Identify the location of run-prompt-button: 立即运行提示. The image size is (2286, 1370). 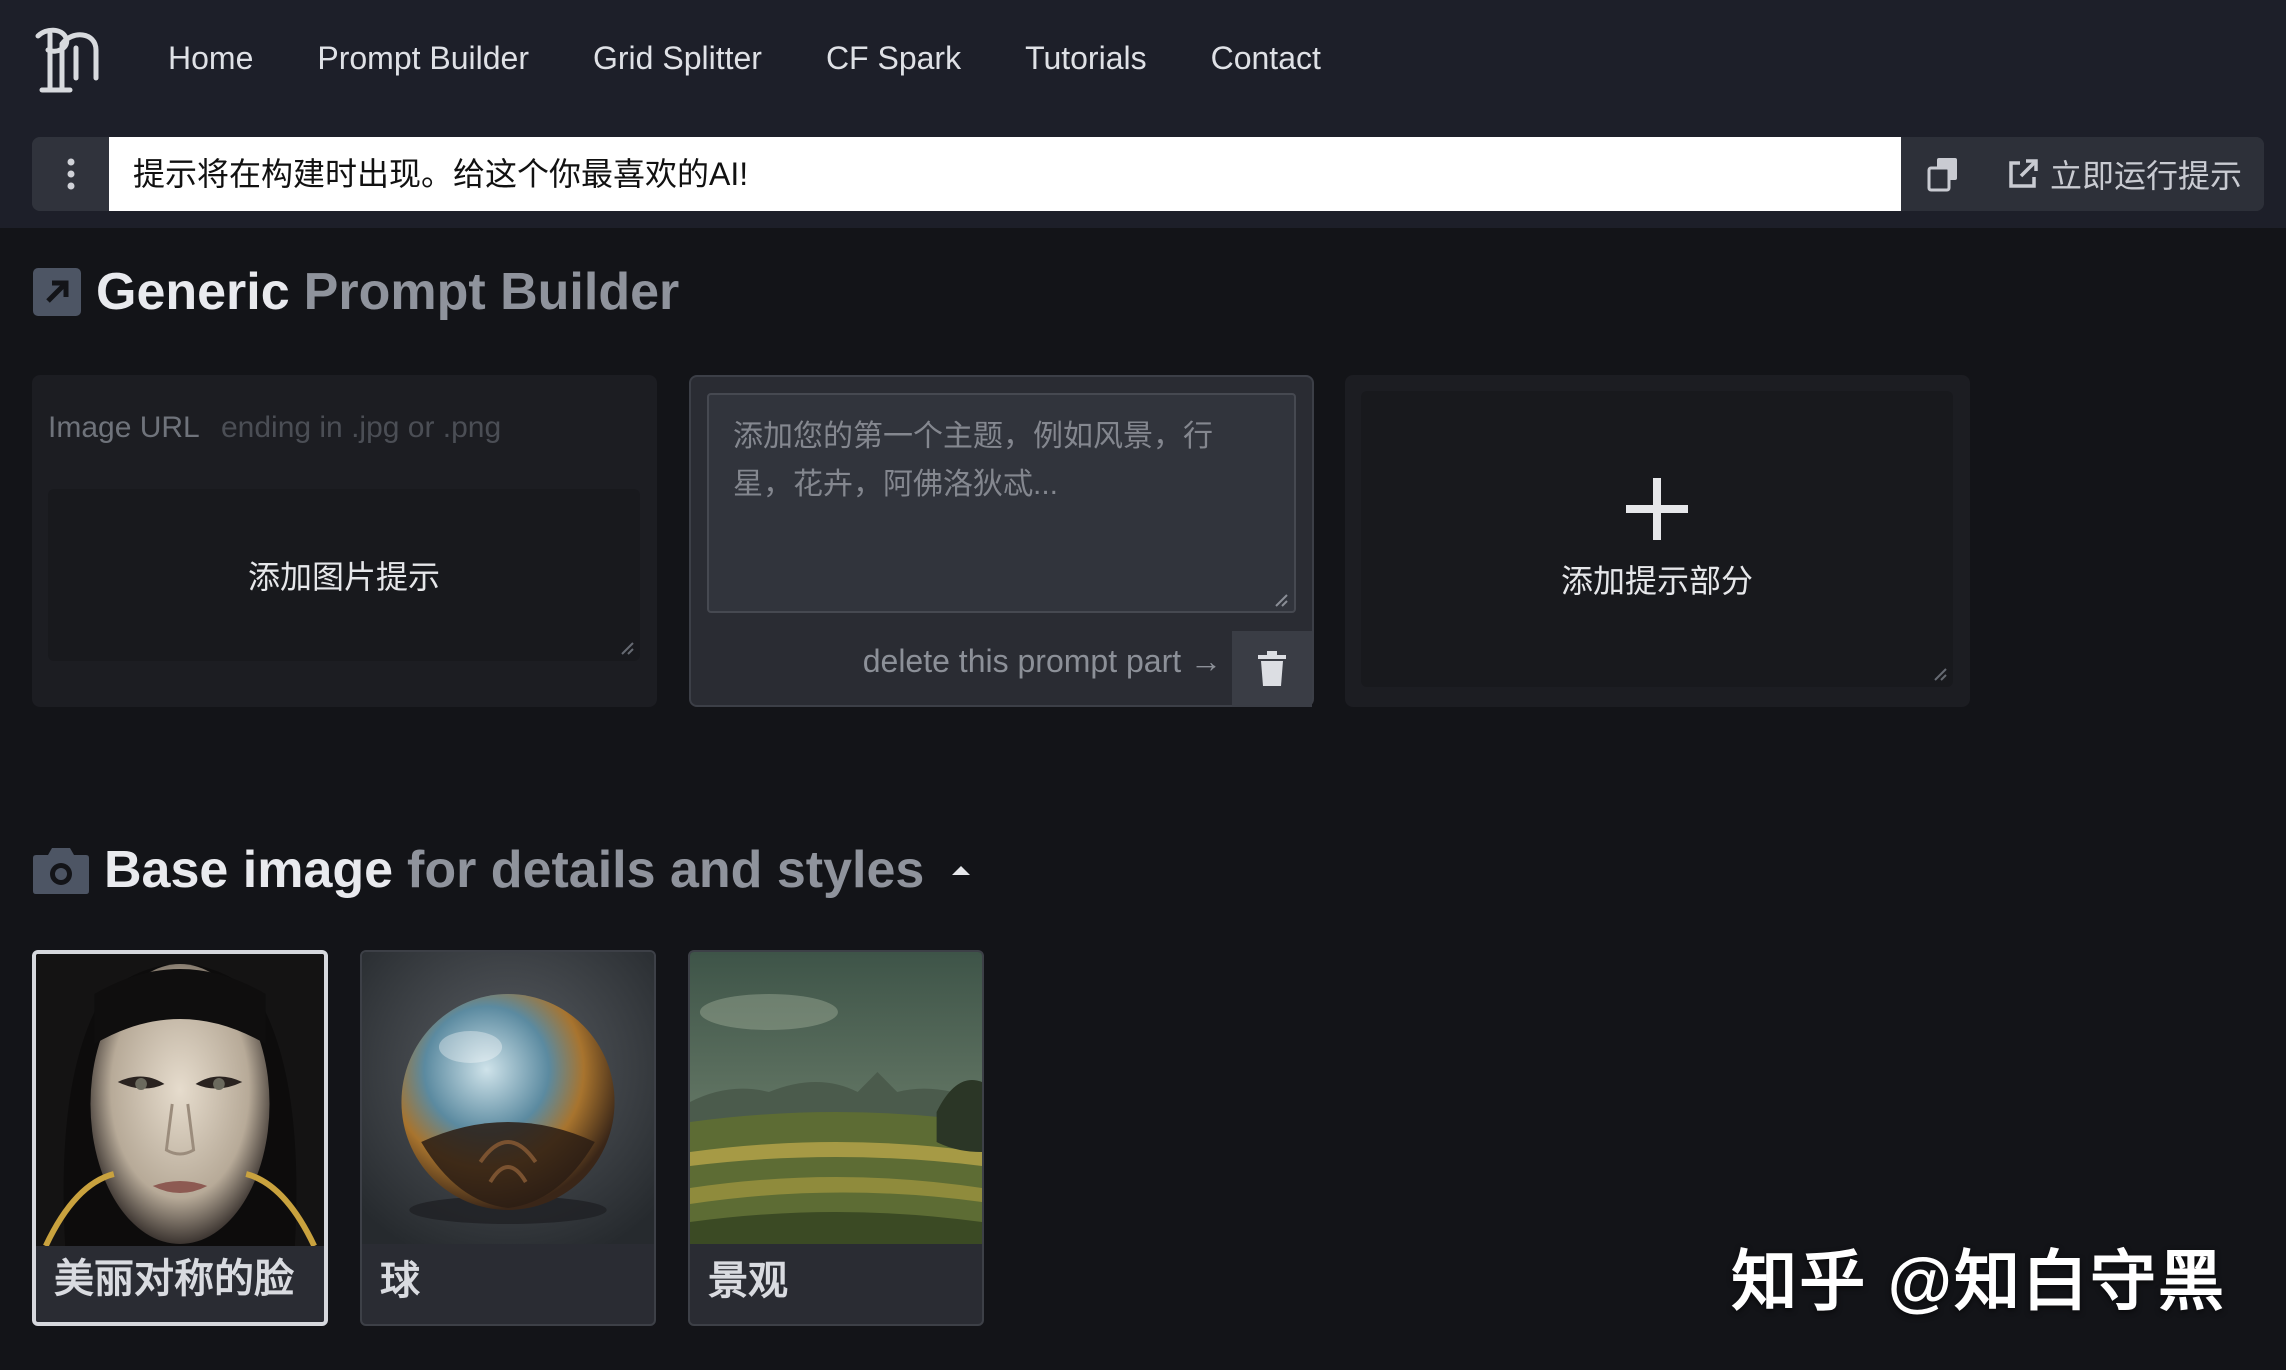
(2124, 174).